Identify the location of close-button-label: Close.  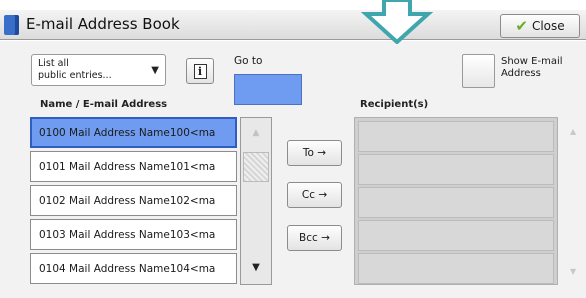
(548, 26).